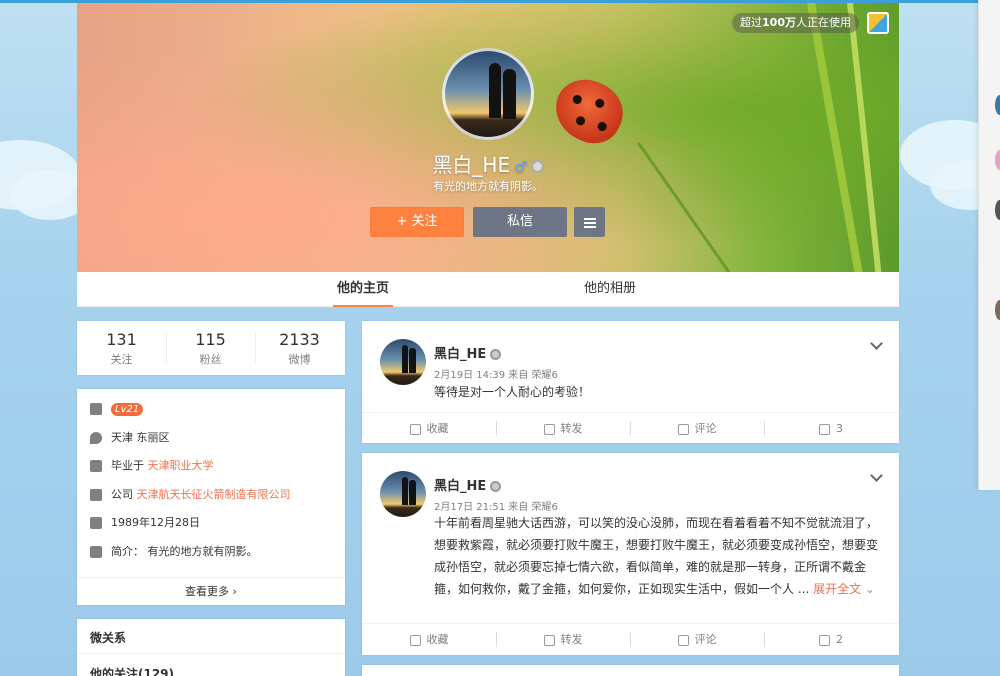  Describe the element at coordinates (844, 589) in the screenshot. I see `expand-full-text-link: 展开全文 ⌄` at that location.